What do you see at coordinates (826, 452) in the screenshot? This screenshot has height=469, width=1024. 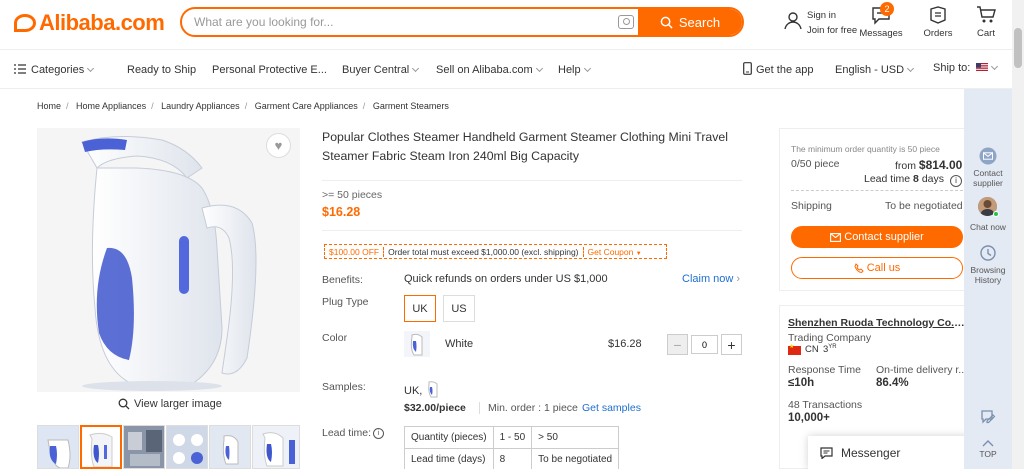 I see `chat-icon` at bounding box center [826, 452].